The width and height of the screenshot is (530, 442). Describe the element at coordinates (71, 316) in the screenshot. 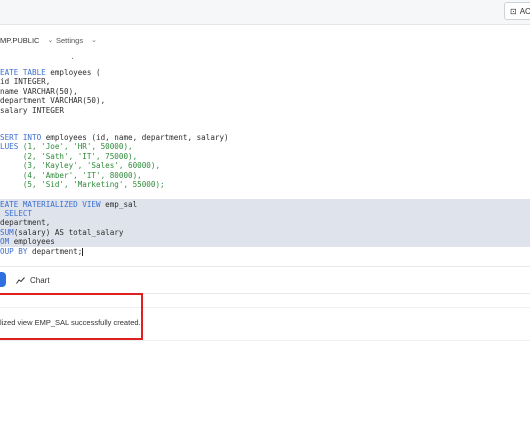

I see `highlight-box` at that location.